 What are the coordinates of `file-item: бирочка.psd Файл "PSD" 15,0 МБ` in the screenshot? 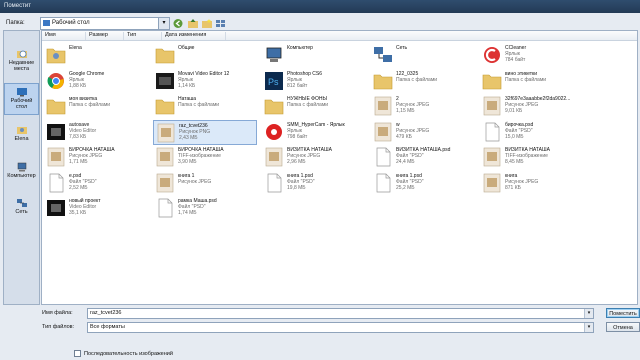 It's located at (532, 132).